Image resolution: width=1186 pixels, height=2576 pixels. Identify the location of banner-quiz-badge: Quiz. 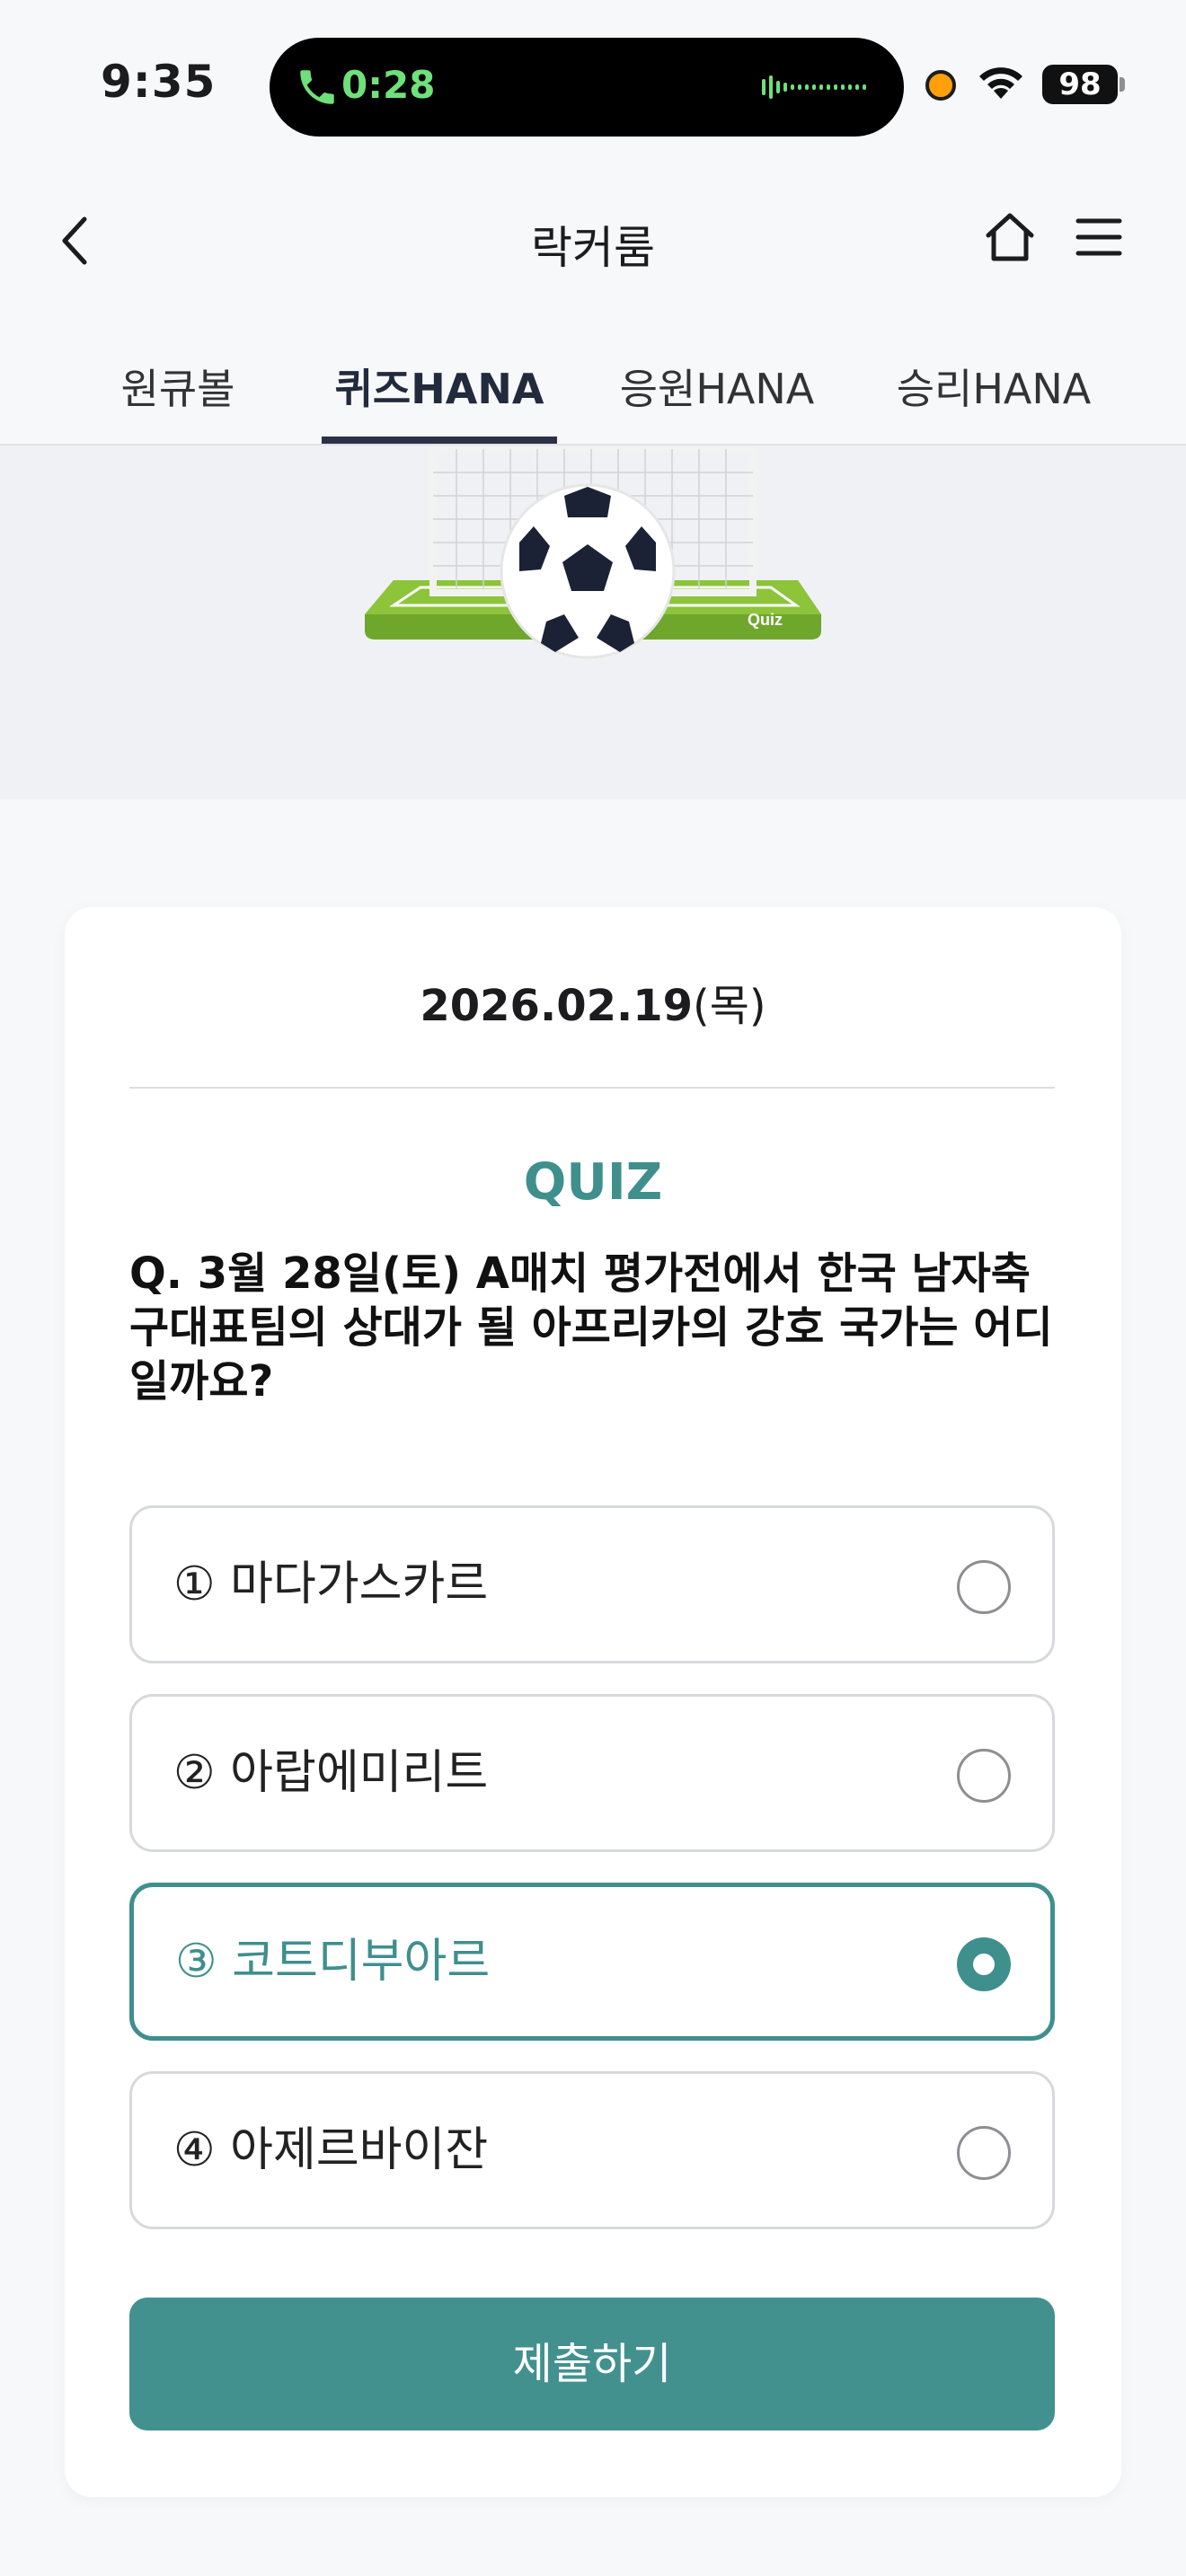
(765, 620).